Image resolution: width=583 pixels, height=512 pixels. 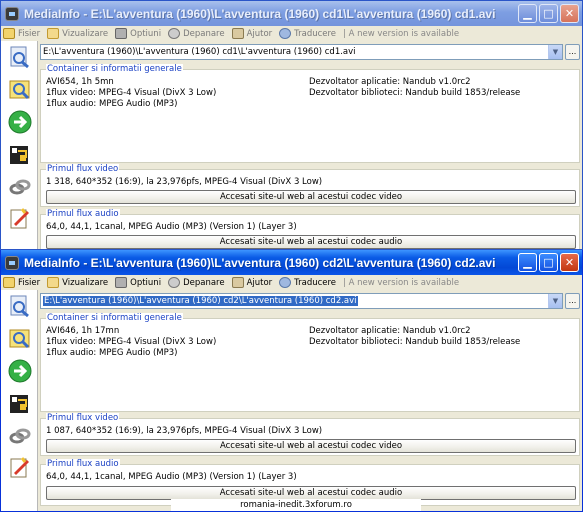 What do you see at coordinates (80, 82) in the screenshot?
I see `container-info: AVI654, 1h 5mn` at bounding box center [80, 82].